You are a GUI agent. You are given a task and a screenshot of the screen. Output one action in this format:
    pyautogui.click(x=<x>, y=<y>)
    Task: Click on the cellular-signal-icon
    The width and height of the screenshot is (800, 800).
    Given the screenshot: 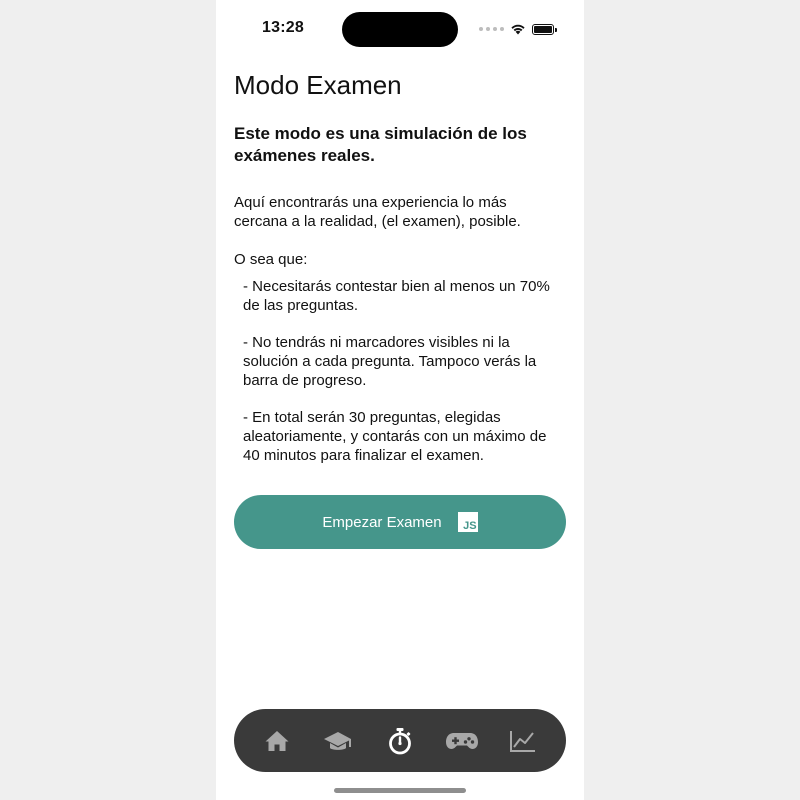 What is the action you would take?
    pyautogui.click(x=491, y=29)
    